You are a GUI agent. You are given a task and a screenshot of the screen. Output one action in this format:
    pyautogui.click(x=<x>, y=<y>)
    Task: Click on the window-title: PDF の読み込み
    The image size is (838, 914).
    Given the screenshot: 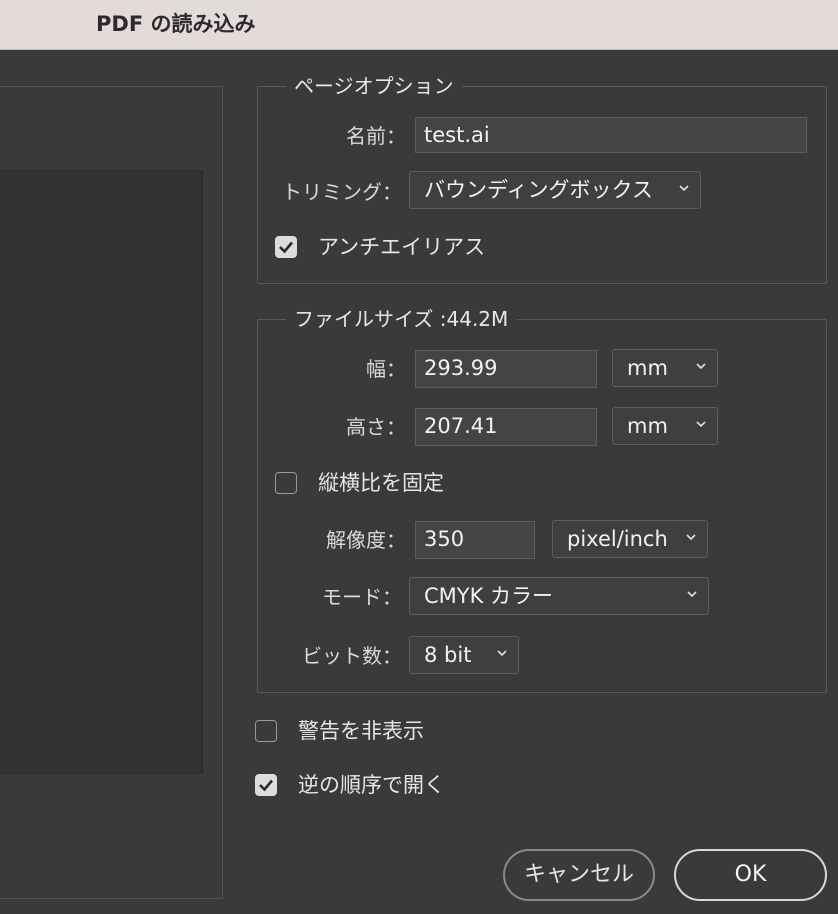 What is the action you would take?
    pyautogui.click(x=176, y=24)
    